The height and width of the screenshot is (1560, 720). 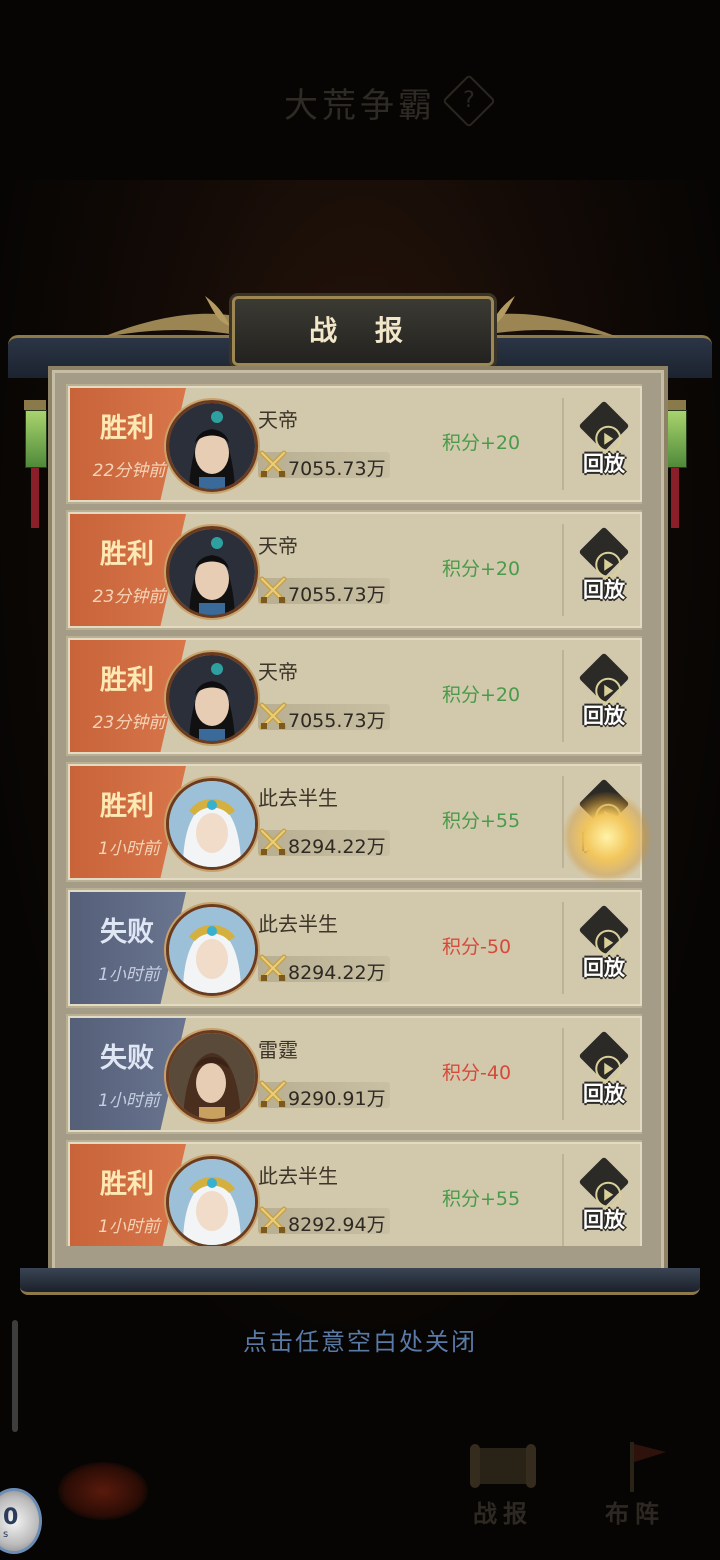 What do you see at coordinates (337, 1225) in the screenshot?
I see `power-value: 8292.94万` at bounding box center [337, 1225].